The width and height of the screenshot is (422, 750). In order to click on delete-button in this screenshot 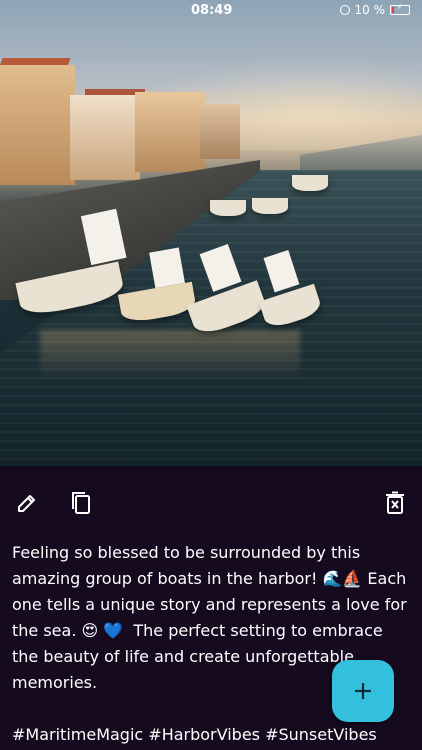, I will do `click(395, 503)`.